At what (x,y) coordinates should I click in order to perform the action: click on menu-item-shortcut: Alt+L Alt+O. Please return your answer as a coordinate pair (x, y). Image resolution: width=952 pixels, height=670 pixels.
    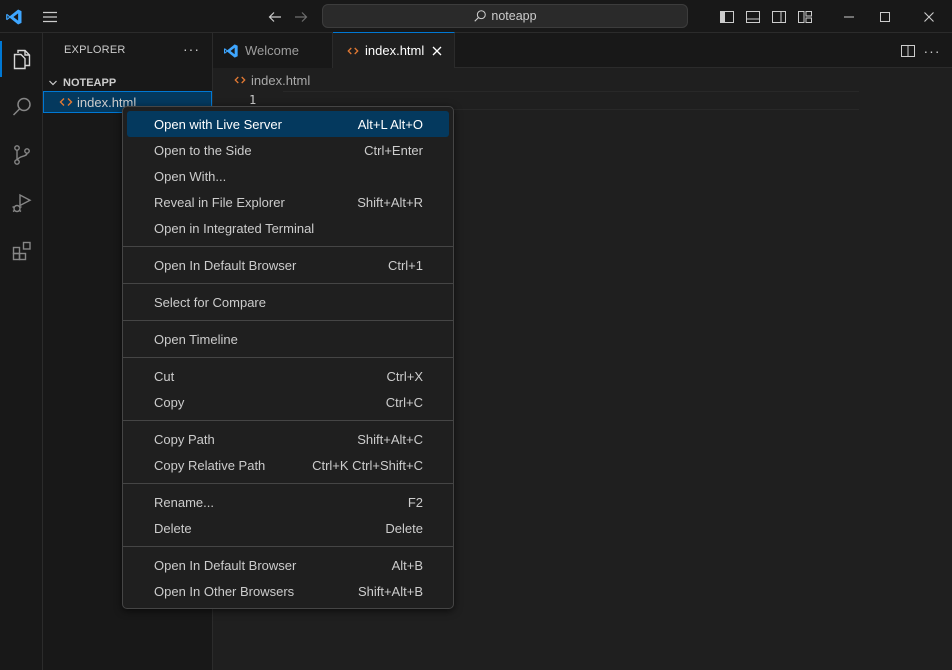
    Looking at the image, I should click on (390, 124).